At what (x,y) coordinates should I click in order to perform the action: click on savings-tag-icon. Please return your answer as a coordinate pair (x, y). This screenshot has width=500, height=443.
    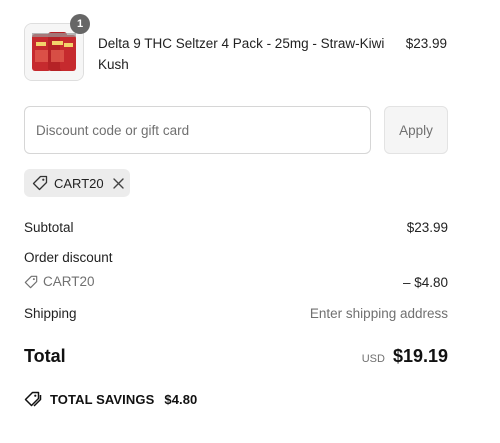
    Looking at the image, I should click on (33, 399).